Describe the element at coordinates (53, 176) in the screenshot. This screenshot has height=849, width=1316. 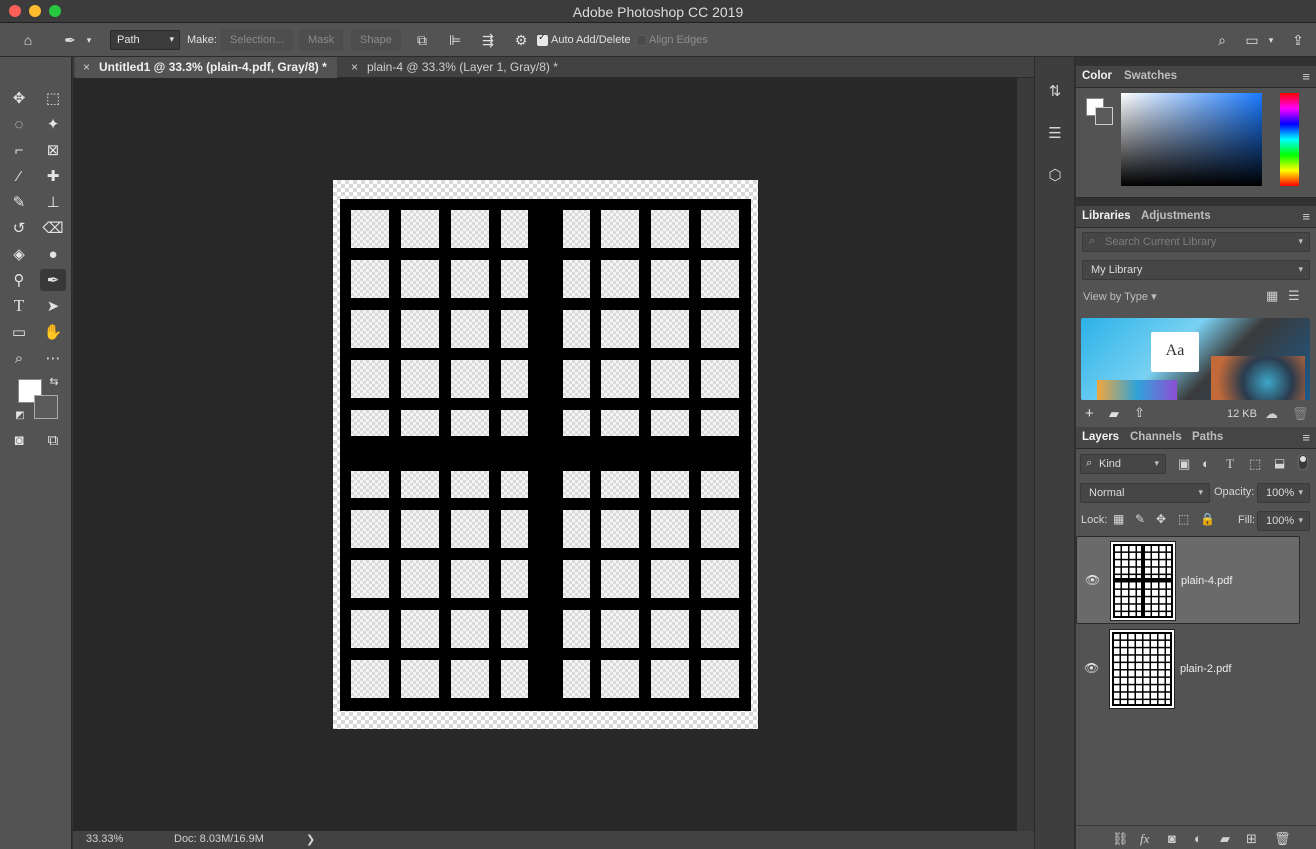
I see `healing-brush-tool-icon: ✚` at that location.